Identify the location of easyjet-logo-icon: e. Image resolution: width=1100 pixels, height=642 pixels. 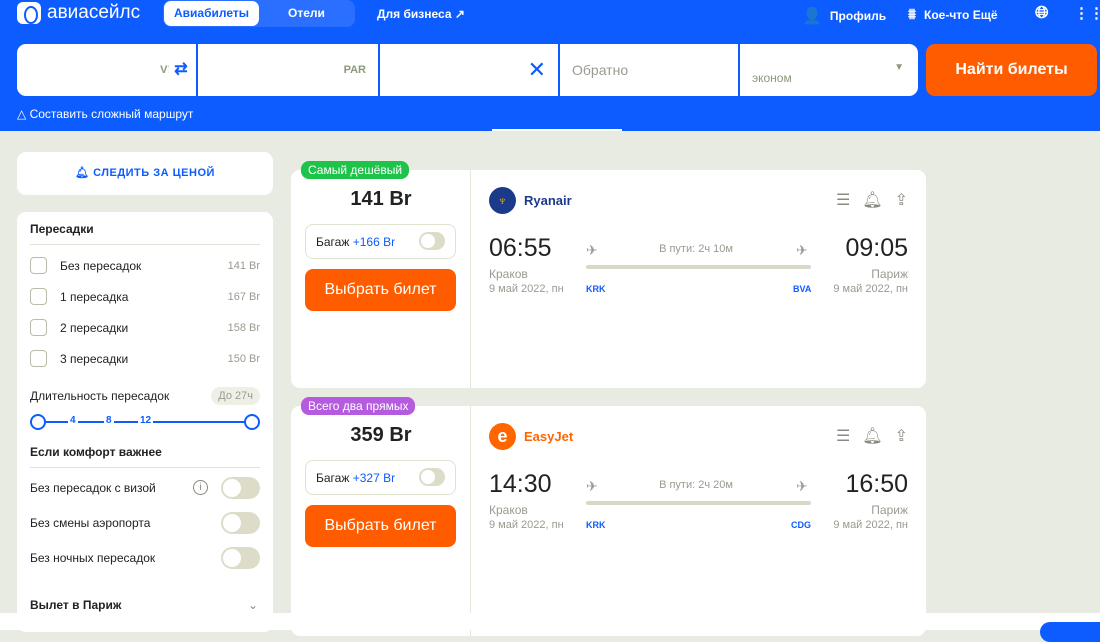
(502, 436).